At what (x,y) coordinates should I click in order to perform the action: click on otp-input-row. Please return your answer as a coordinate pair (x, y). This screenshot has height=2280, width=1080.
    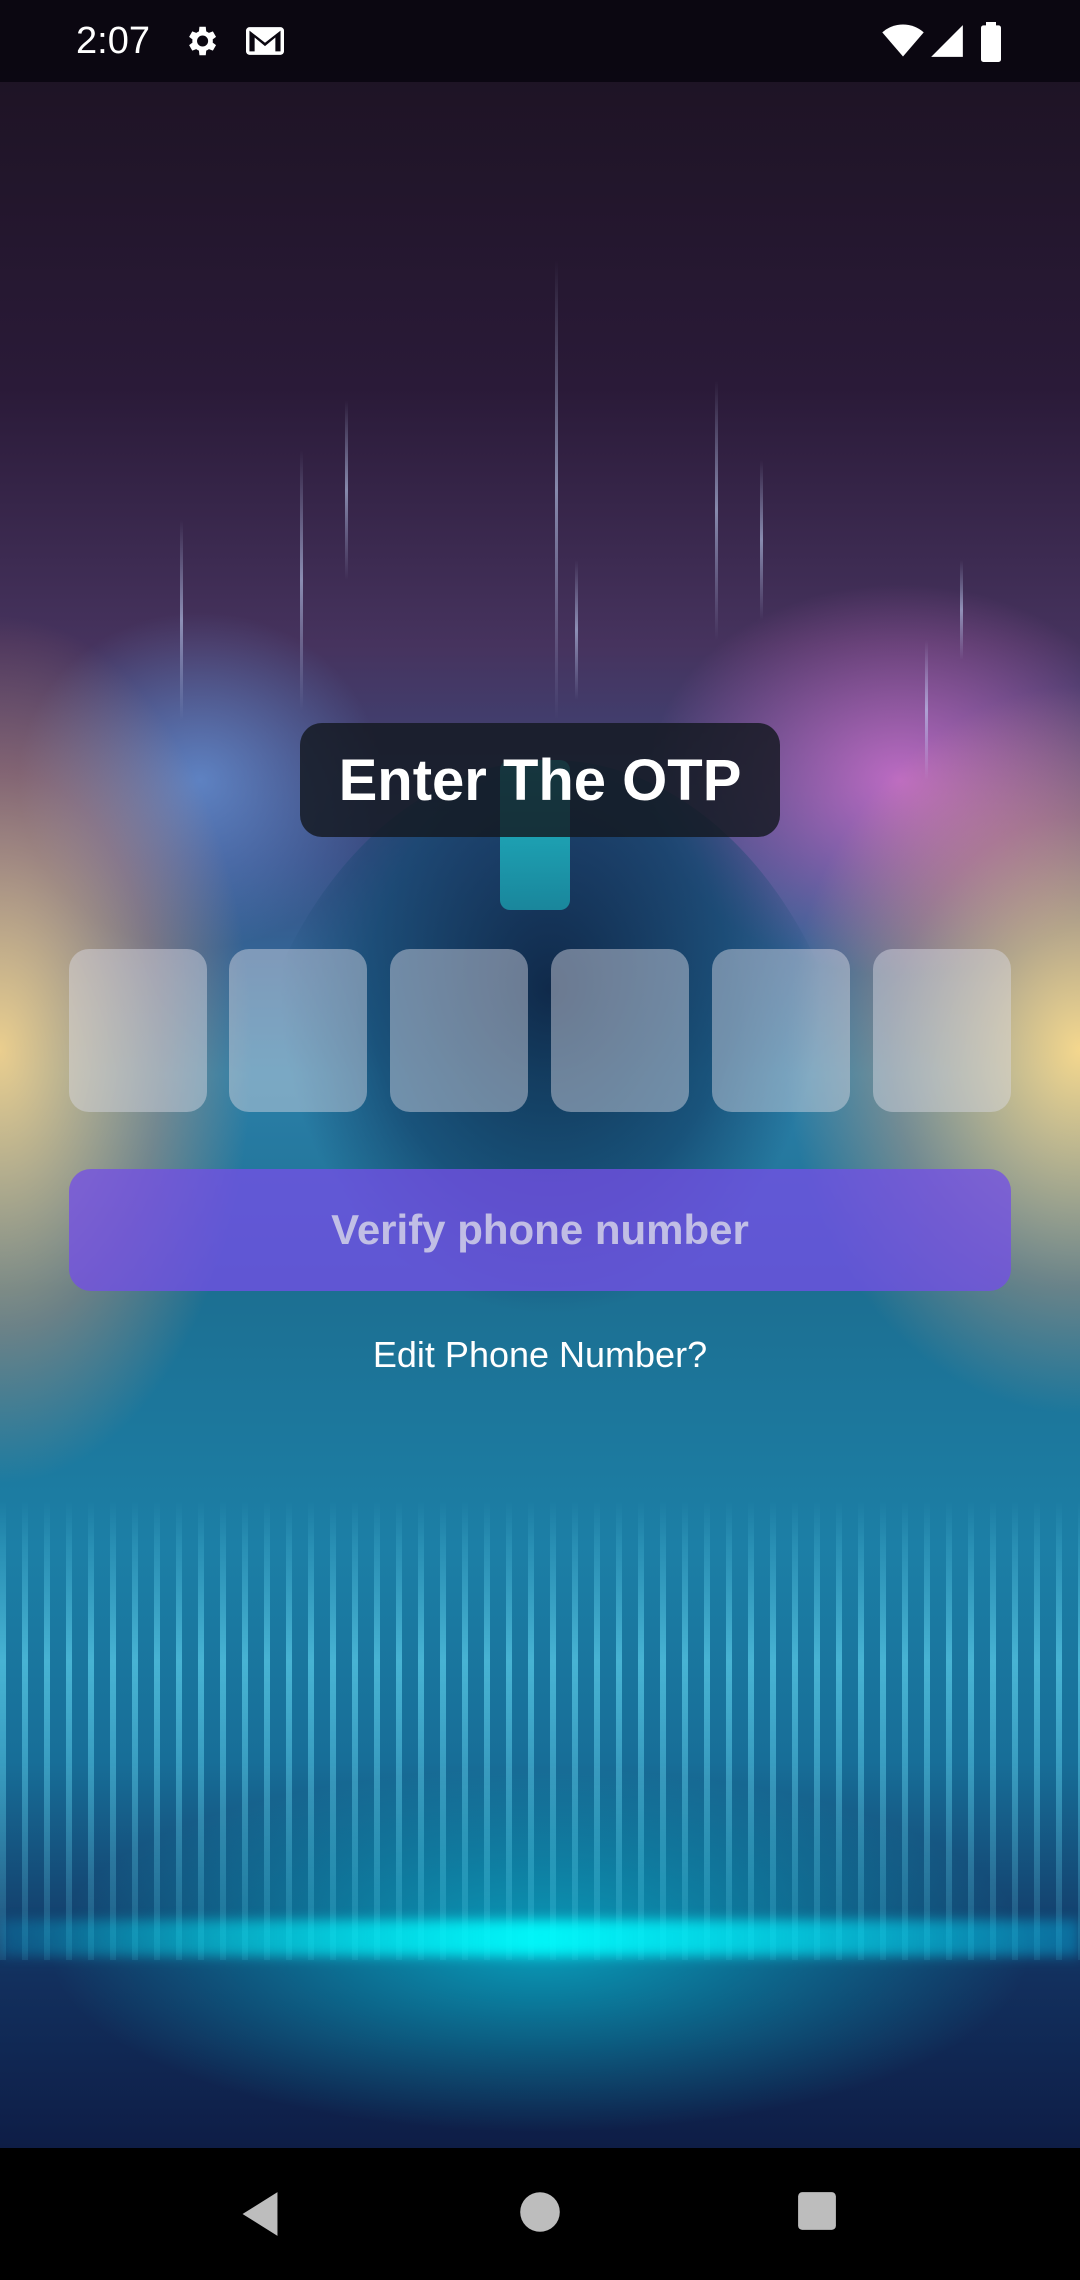
    Looking at the image, I should click on (540, 1030).